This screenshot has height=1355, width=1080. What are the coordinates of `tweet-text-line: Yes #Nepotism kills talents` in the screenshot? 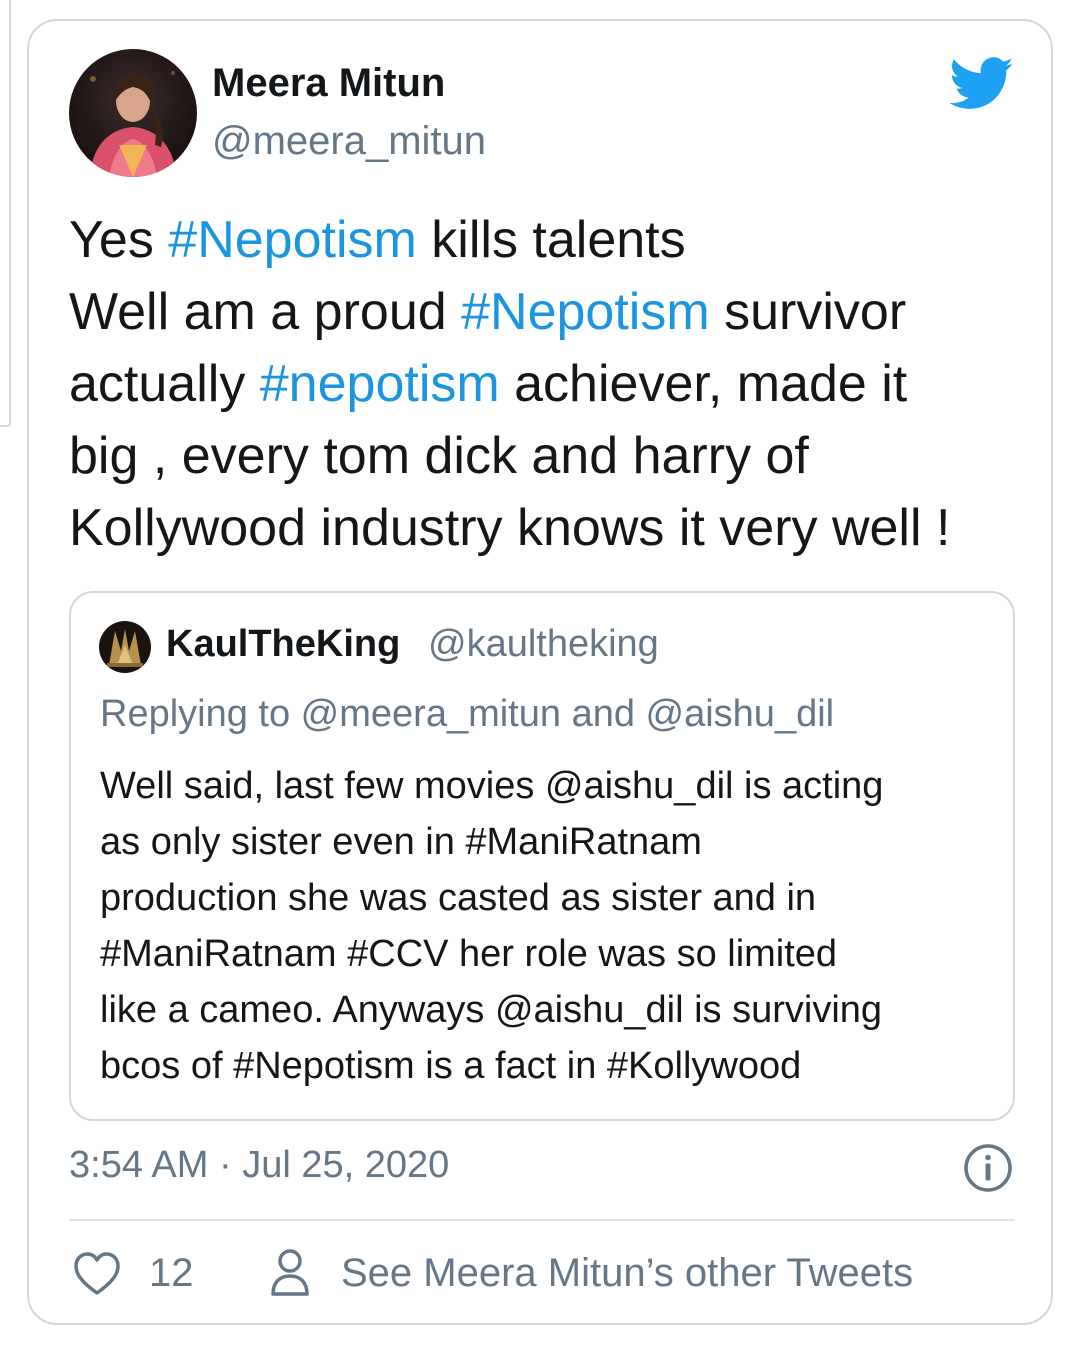 It's located at (544, 240).